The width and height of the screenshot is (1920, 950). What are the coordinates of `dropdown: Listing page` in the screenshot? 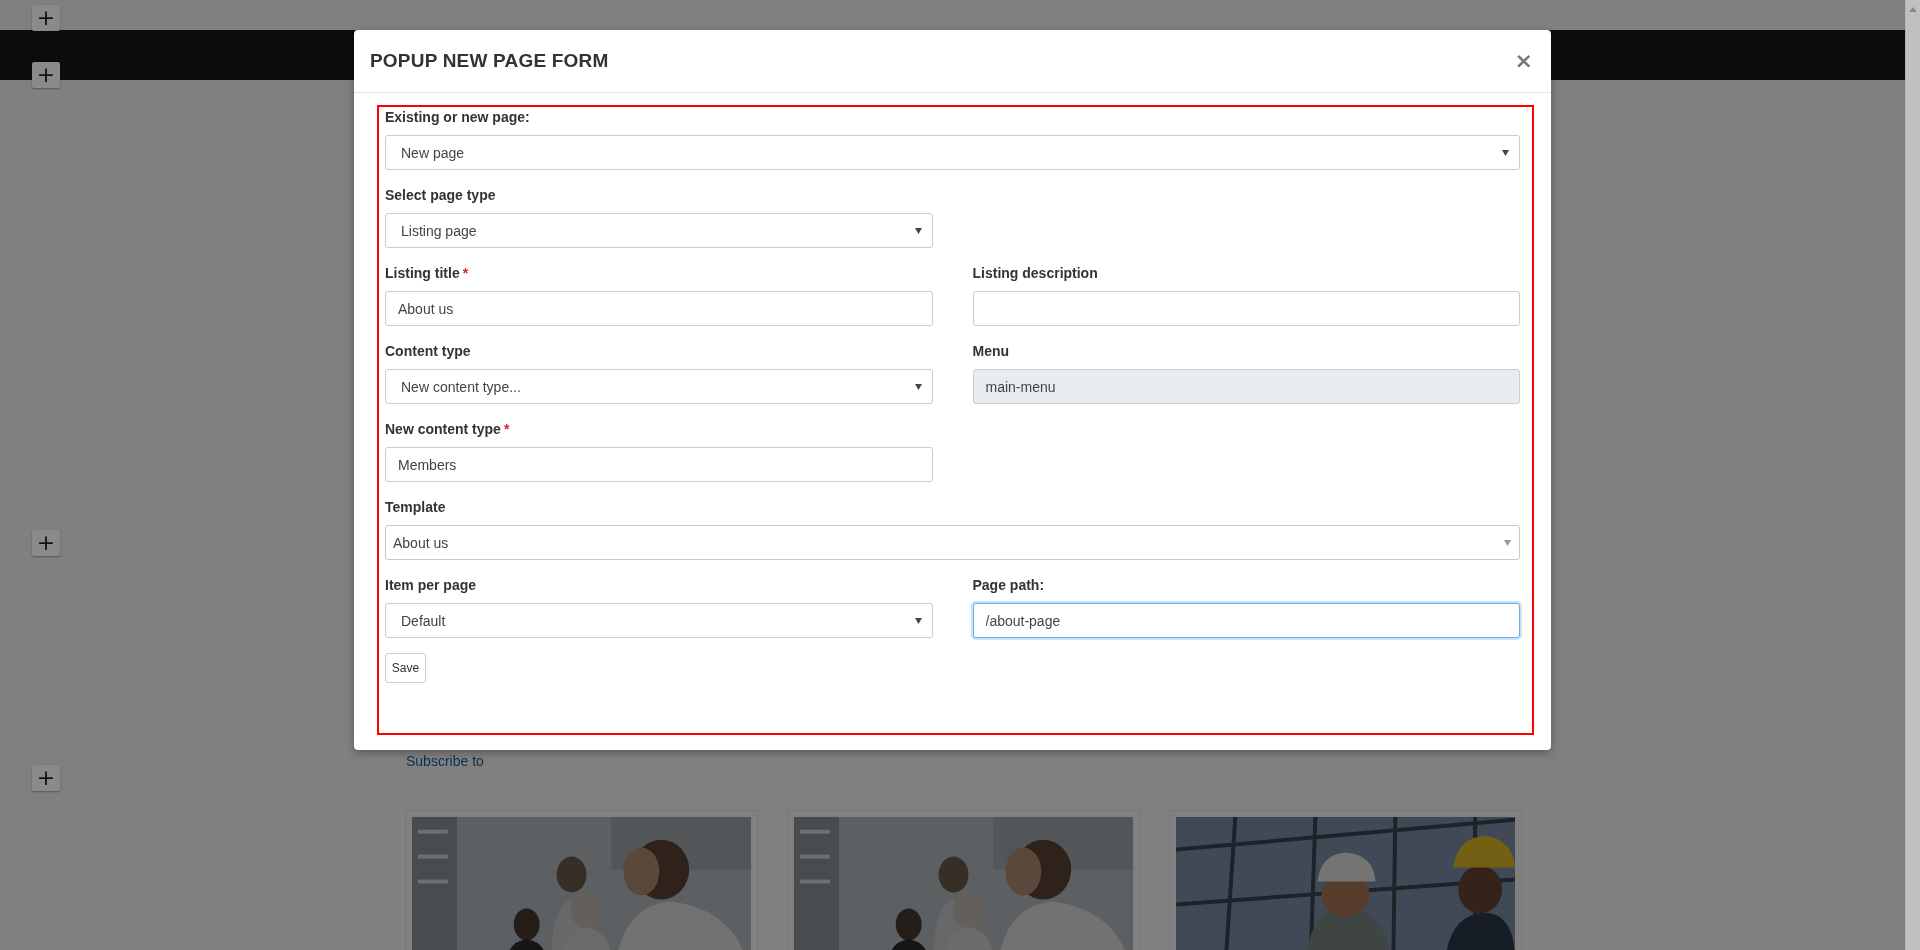 It's located at (659, 230).